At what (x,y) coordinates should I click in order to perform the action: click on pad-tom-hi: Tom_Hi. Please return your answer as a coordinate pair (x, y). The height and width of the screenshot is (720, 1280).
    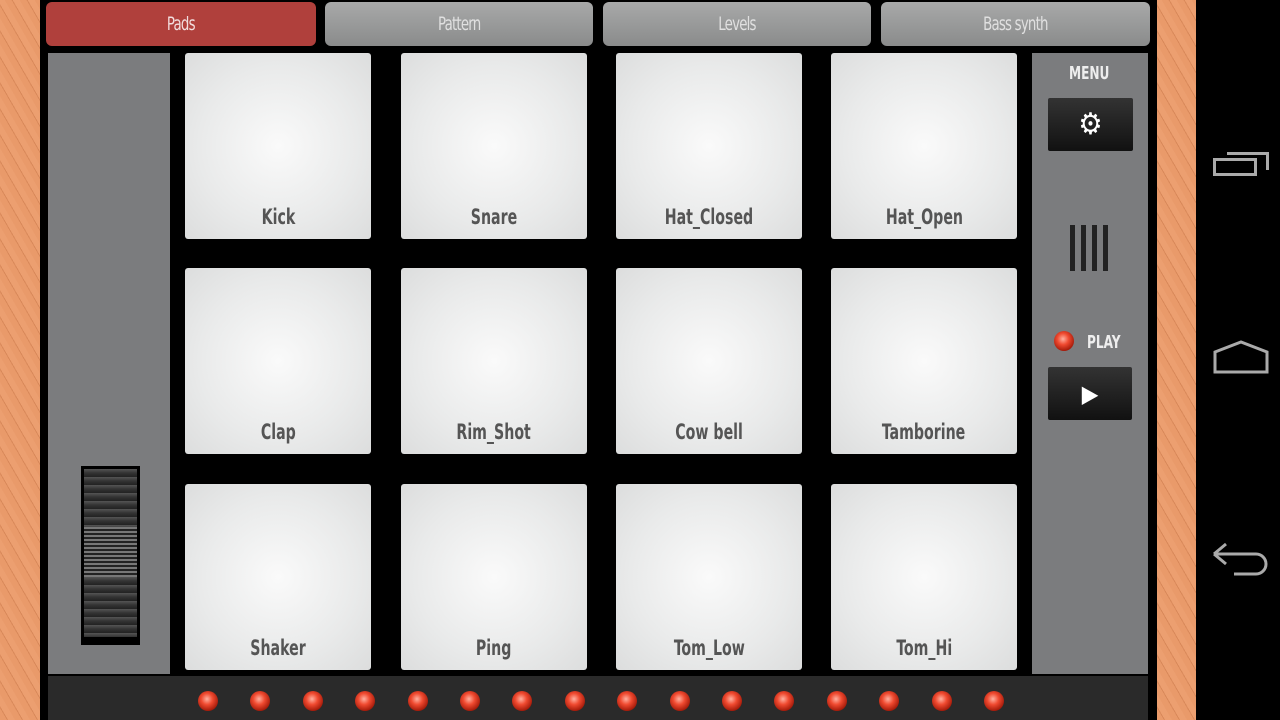
    Looking at the image, I should click on (924, 577).